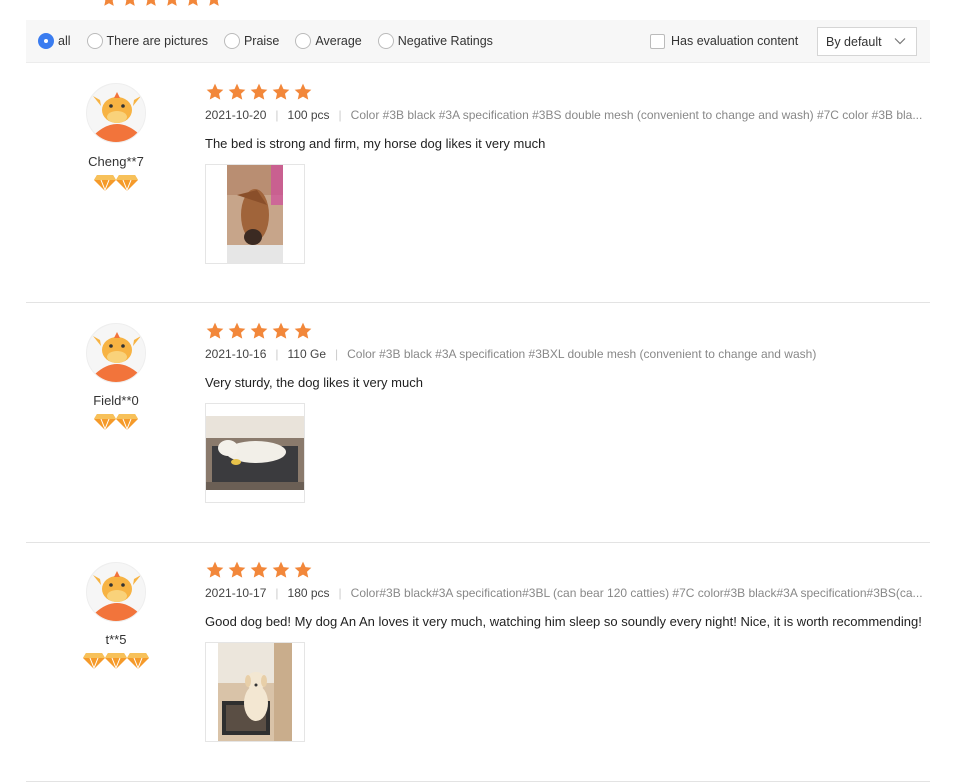 The width and height of the screenshot is (960, 784). I want to click on reviewer-name: t**5, so click(116, 639).